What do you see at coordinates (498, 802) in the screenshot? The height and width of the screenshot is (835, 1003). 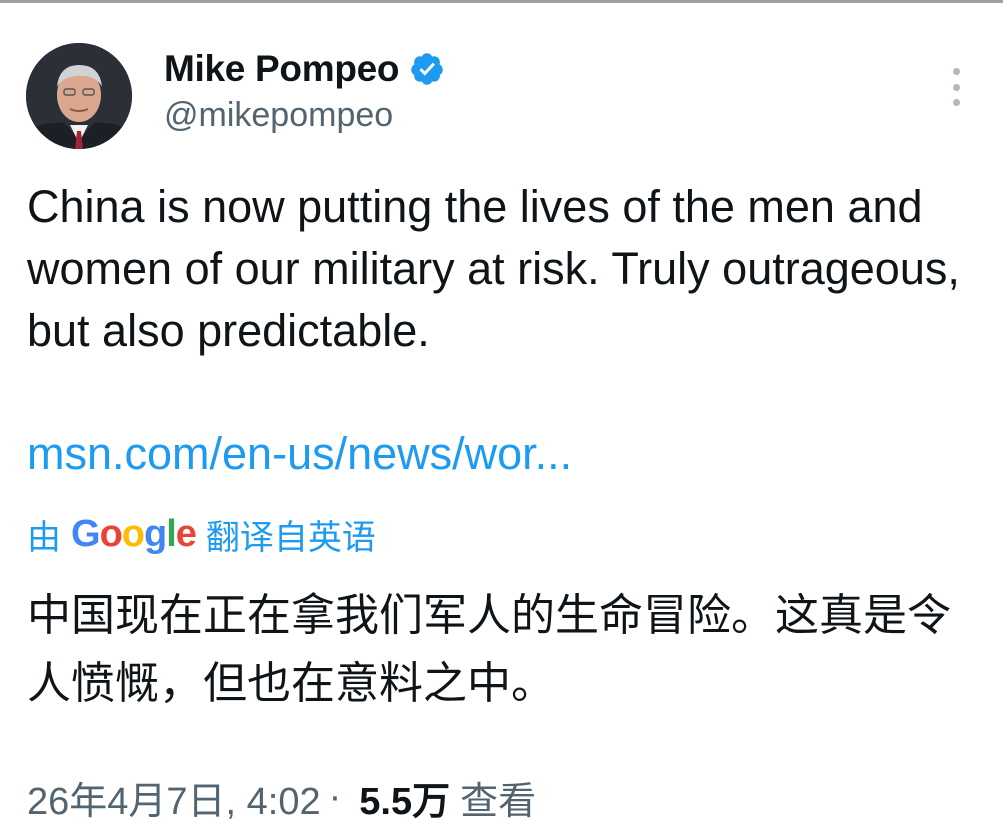 I see `views-label: 查看` at bounding box center [498, 802].